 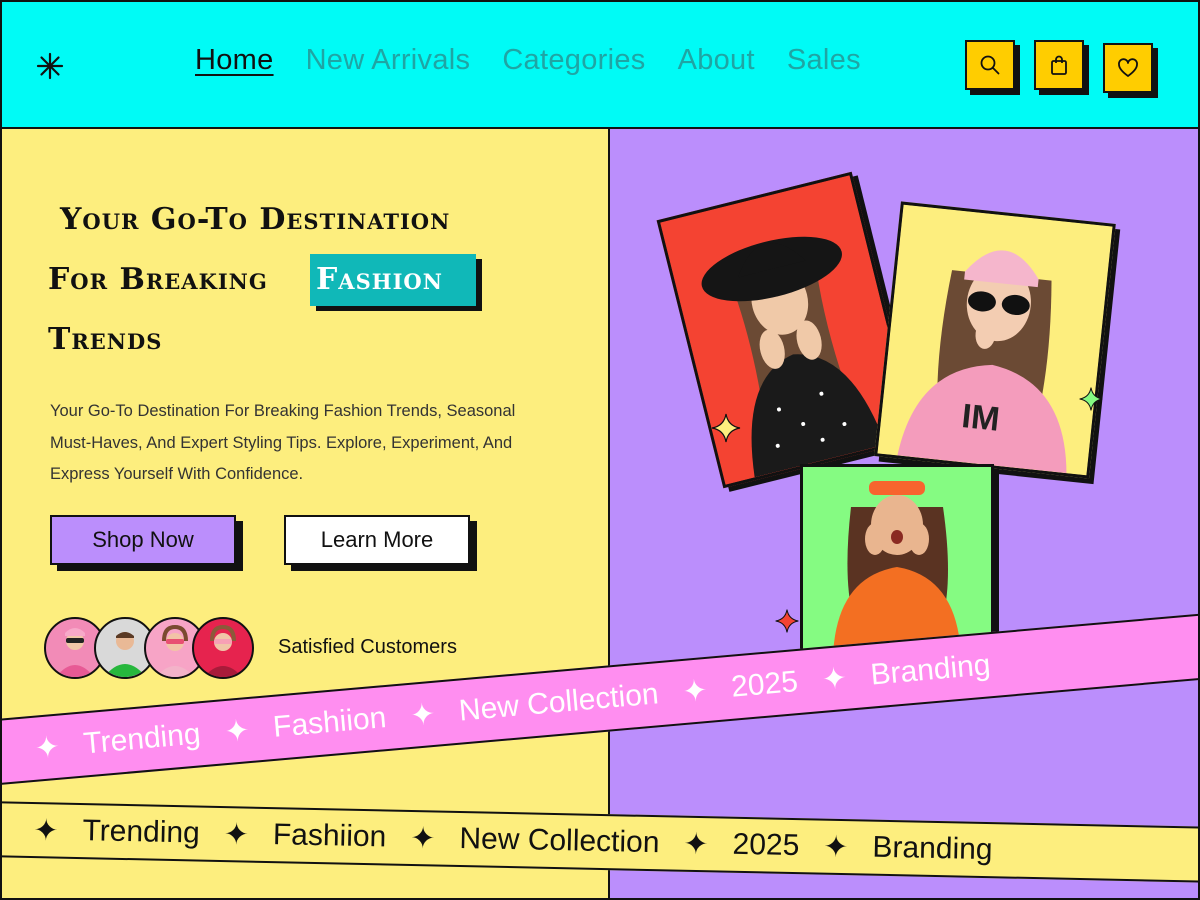 I want to click on wishlist-button, so click(x=1128, y=68).